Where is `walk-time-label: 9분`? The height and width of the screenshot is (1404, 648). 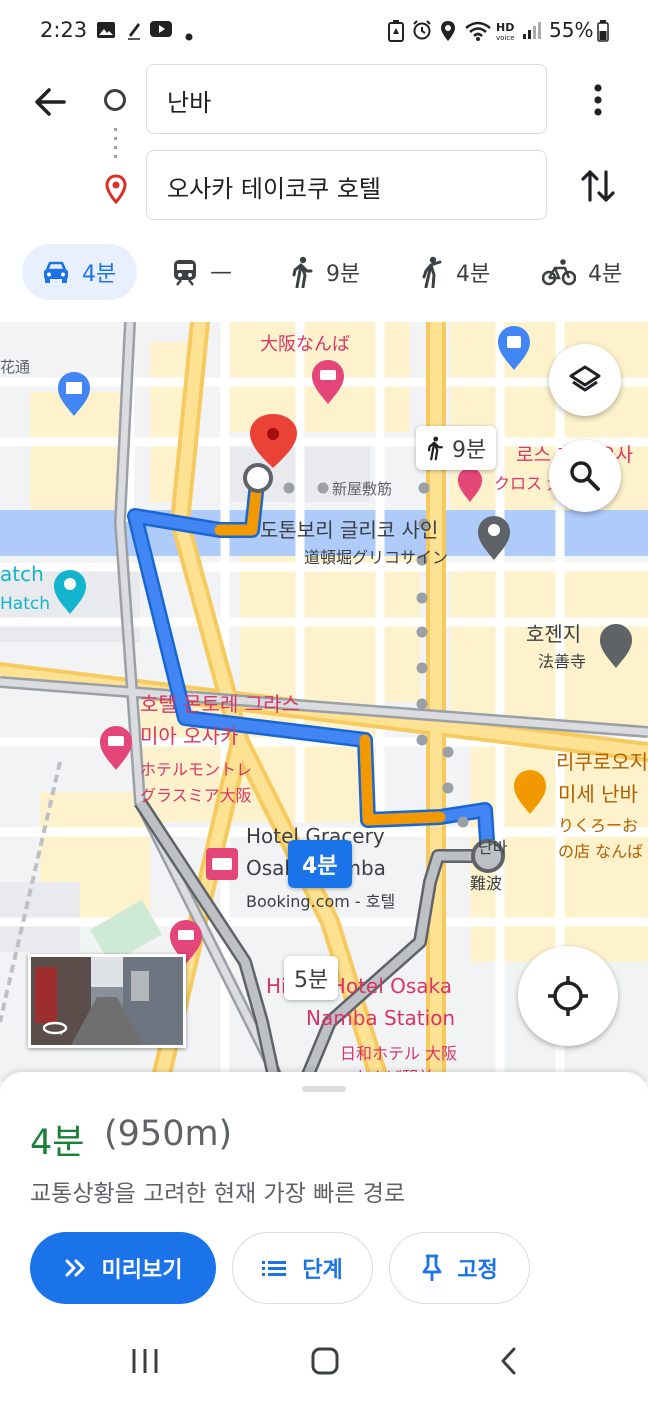 walk-time-label: 9분 is located at coordinates (469, 450).